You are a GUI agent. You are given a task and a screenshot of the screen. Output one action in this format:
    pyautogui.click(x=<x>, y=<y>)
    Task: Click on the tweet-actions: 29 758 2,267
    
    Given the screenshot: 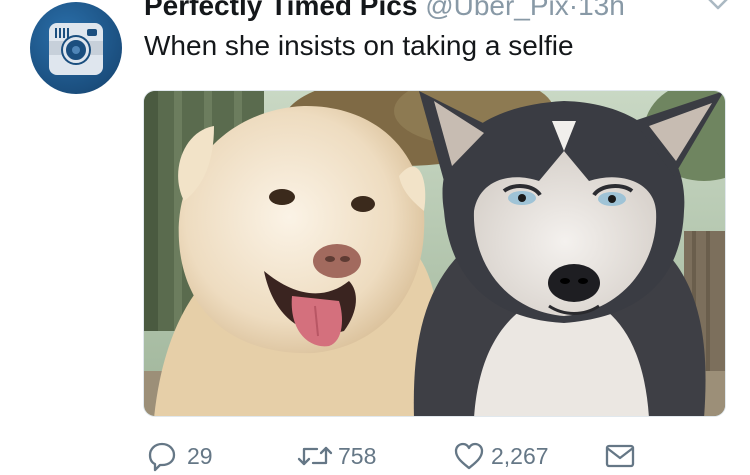 What is the action you would take?
    pyautogui.click(x=375, y=455)
    